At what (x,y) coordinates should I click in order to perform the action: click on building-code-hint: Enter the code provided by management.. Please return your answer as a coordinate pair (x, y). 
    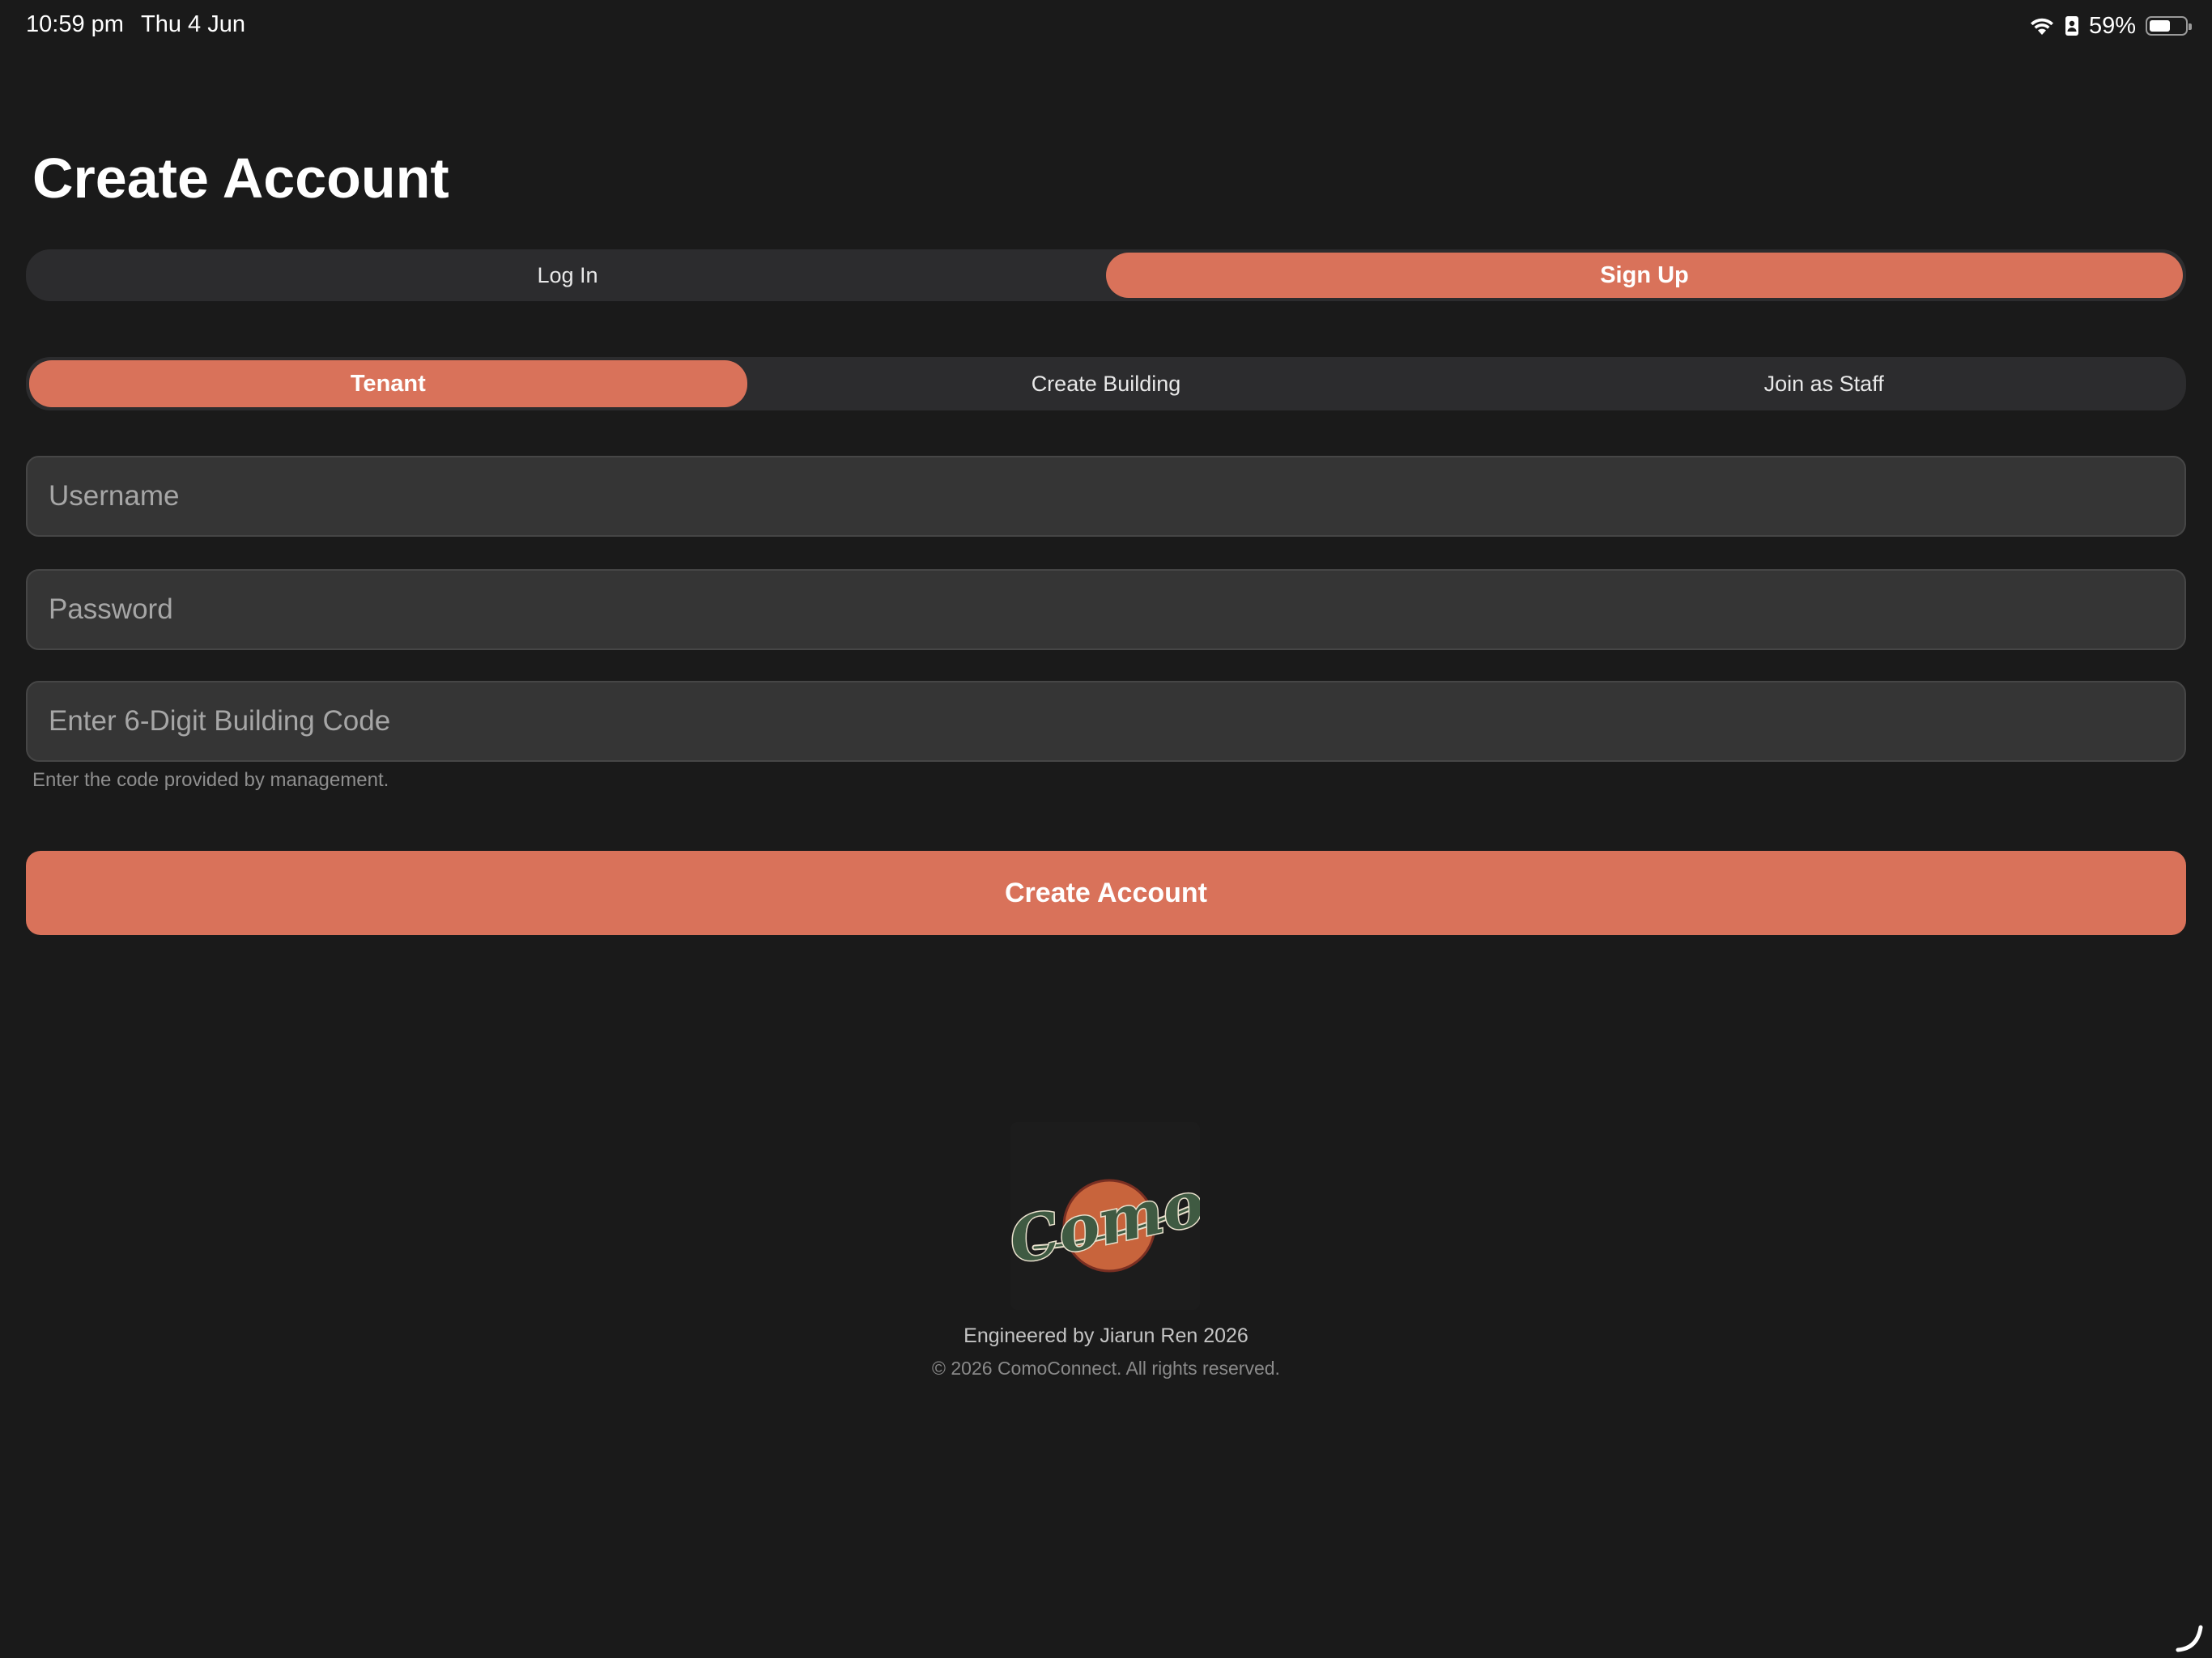
    Looking at the image, I should click on (211, 780).